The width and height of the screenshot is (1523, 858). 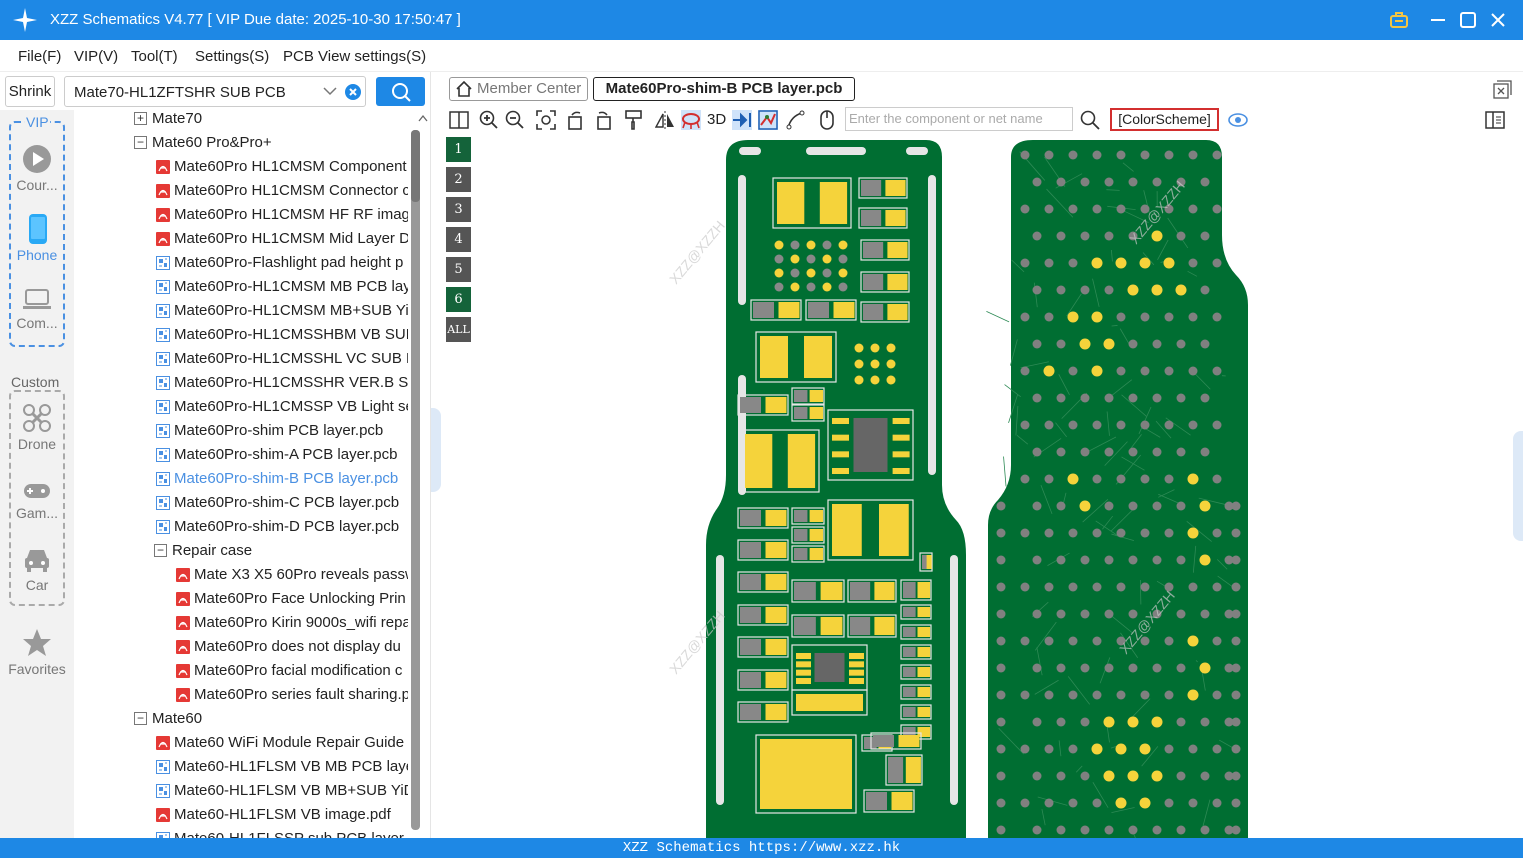 What do you see at coordinates (215, 91) in the screenshot?
I see `search-input: Mate70-HL1ZFTSHR SUB PCB` at bounding box center [215, 91].